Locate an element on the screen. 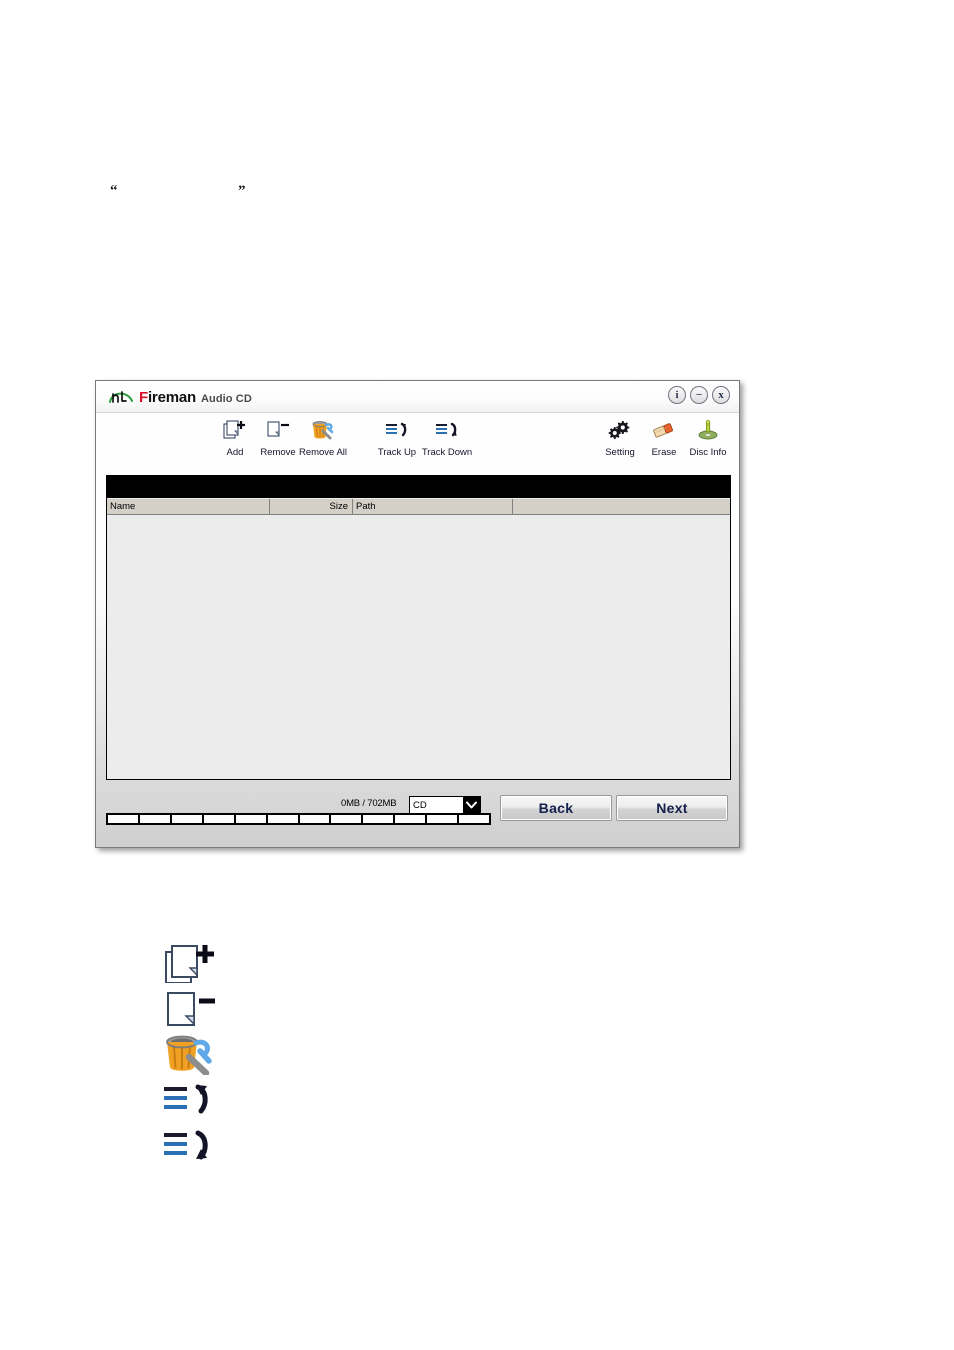  list-top-black-bar is located at coordinates (418, 487).